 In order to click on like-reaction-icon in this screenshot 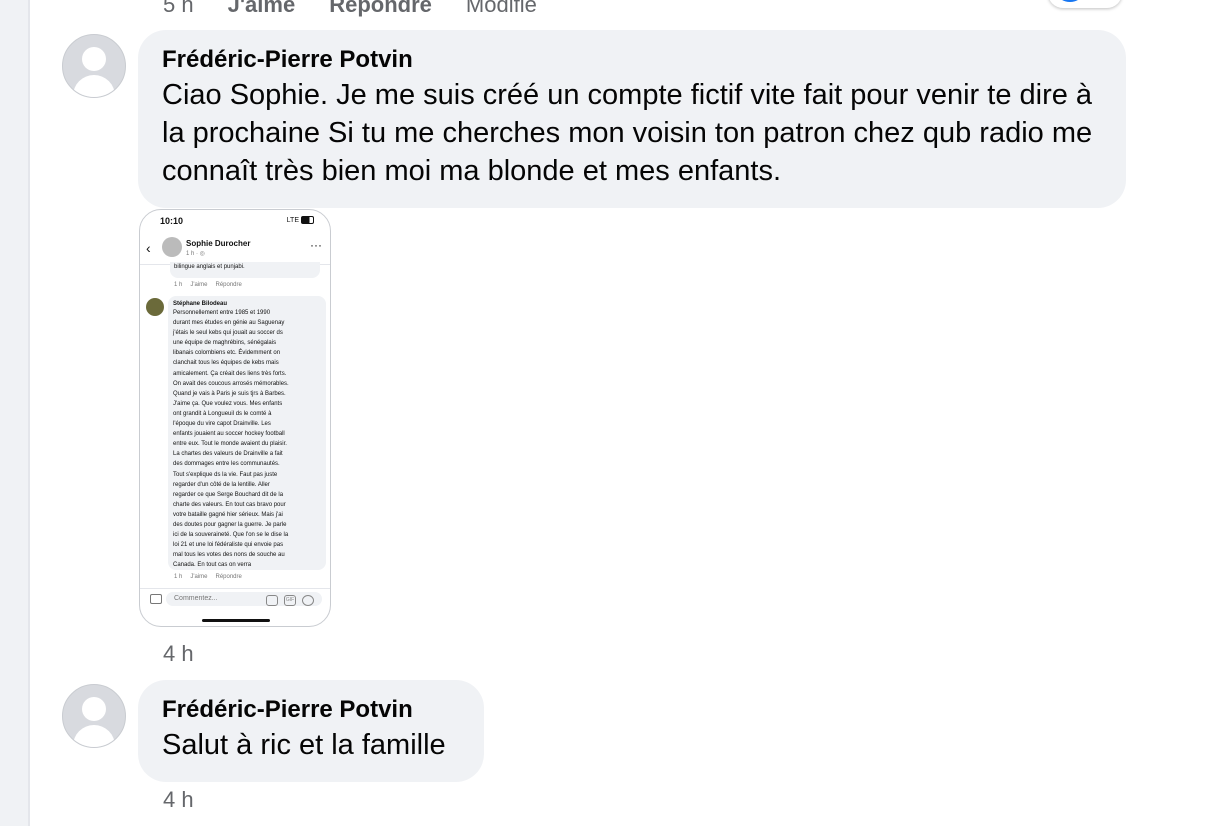, I will do `click(1070, 1)`.